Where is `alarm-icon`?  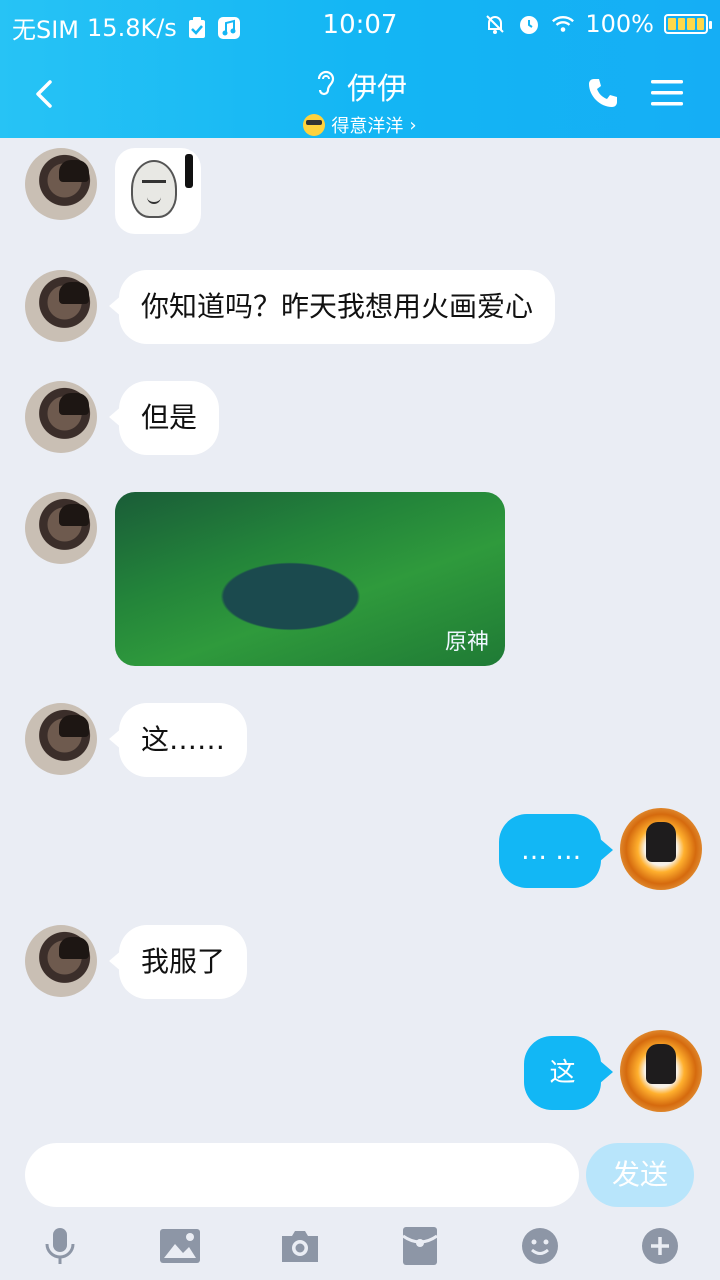 alarm-icon is located at coordinates (529, 24).